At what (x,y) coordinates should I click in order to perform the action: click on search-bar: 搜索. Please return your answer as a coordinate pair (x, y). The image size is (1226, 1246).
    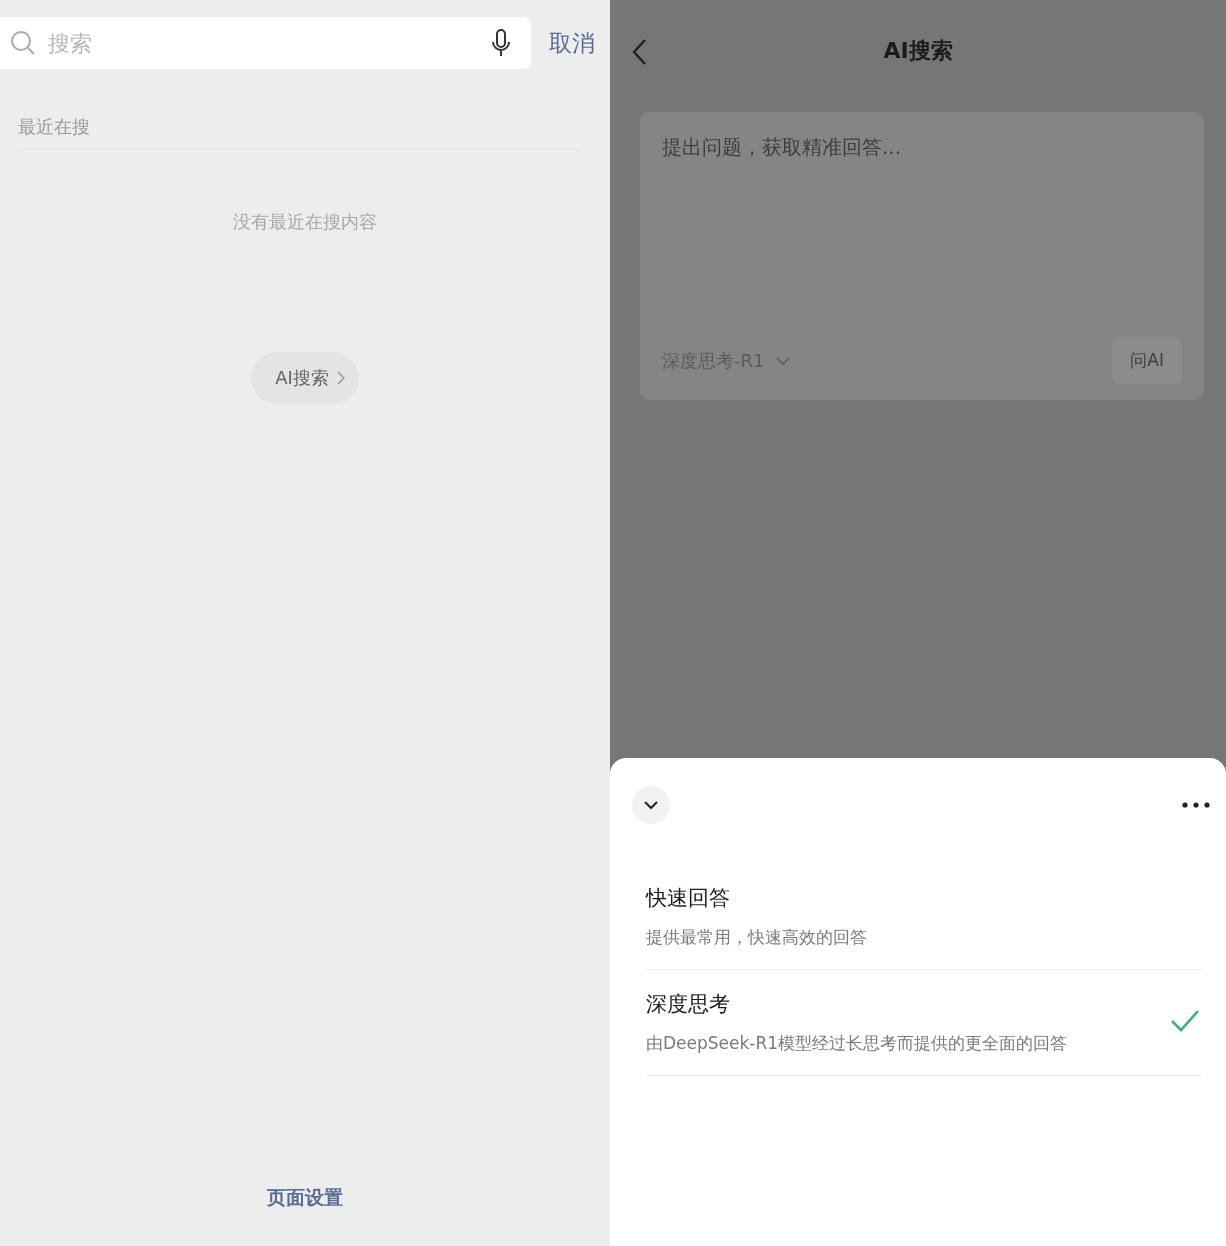
    Looking at the image, I should click on (265, 43).